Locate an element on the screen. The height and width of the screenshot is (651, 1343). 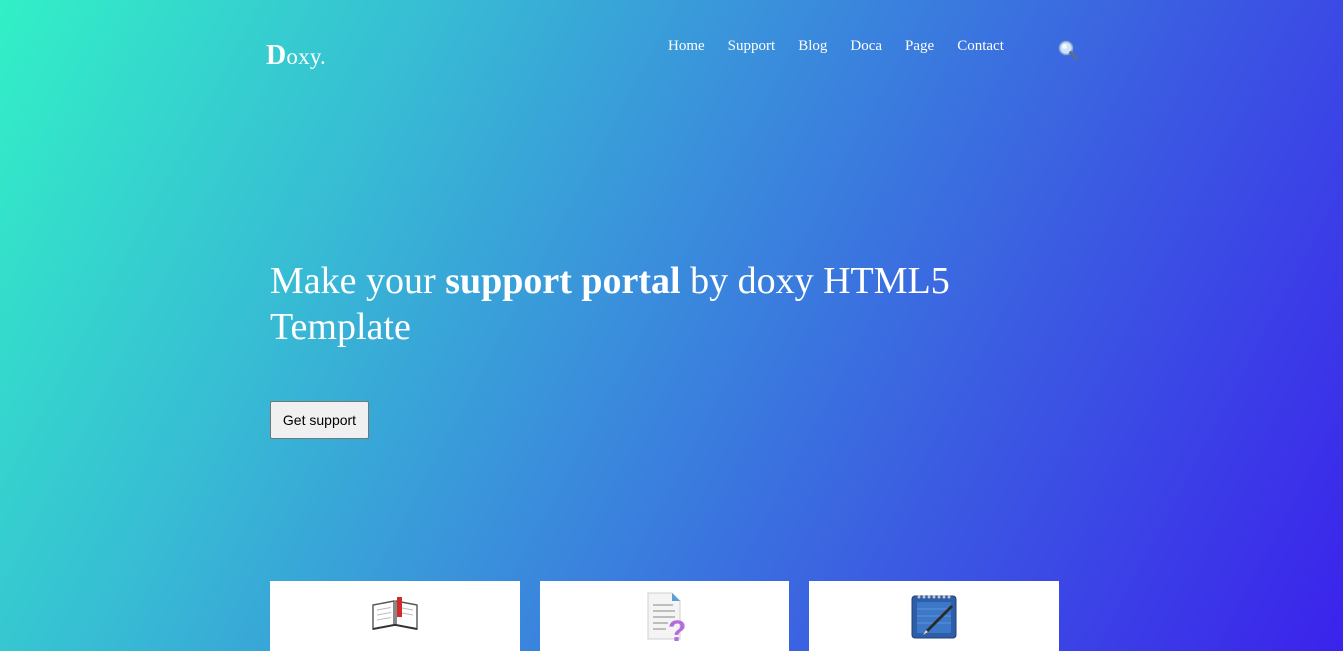
open-book-icon is located at coordinates (395, 613).